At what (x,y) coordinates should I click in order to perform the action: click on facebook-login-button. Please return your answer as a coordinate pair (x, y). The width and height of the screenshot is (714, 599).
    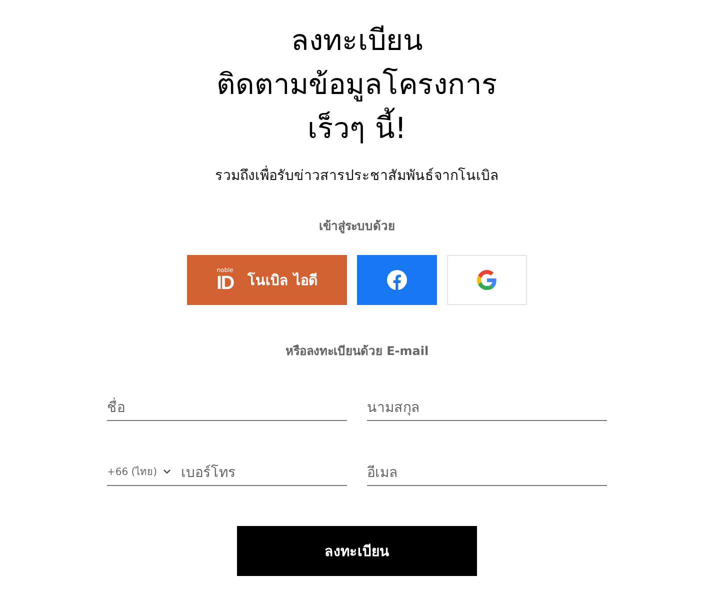
    Looking at the image, I should click on (397, 280).